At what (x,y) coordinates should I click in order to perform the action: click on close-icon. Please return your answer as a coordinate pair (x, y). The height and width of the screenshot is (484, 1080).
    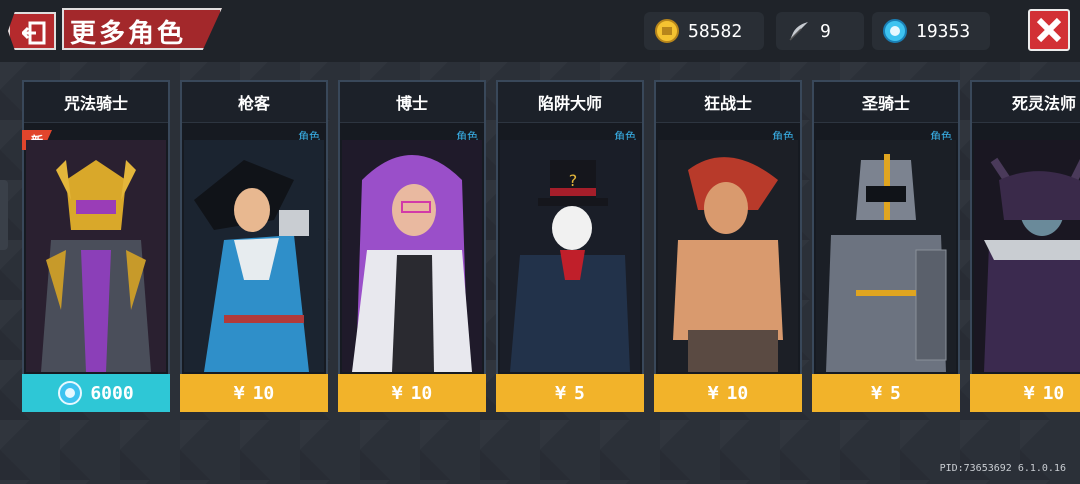
    Looking at the image, I should click on (1049, 30).